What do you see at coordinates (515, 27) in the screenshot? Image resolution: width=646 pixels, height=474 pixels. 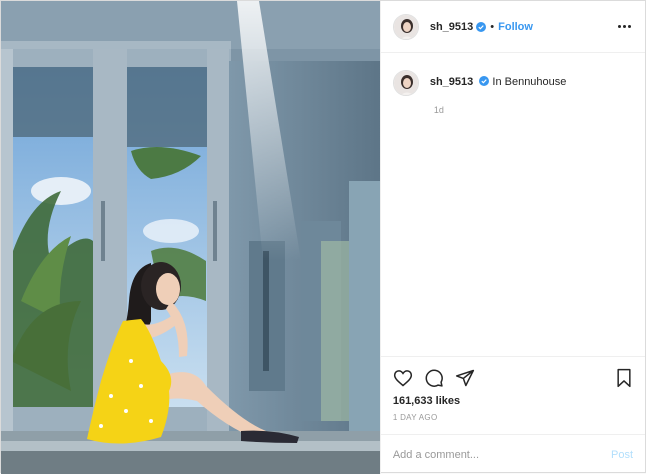 I see `follow-button: Follow` at bounding box center [515, 27].